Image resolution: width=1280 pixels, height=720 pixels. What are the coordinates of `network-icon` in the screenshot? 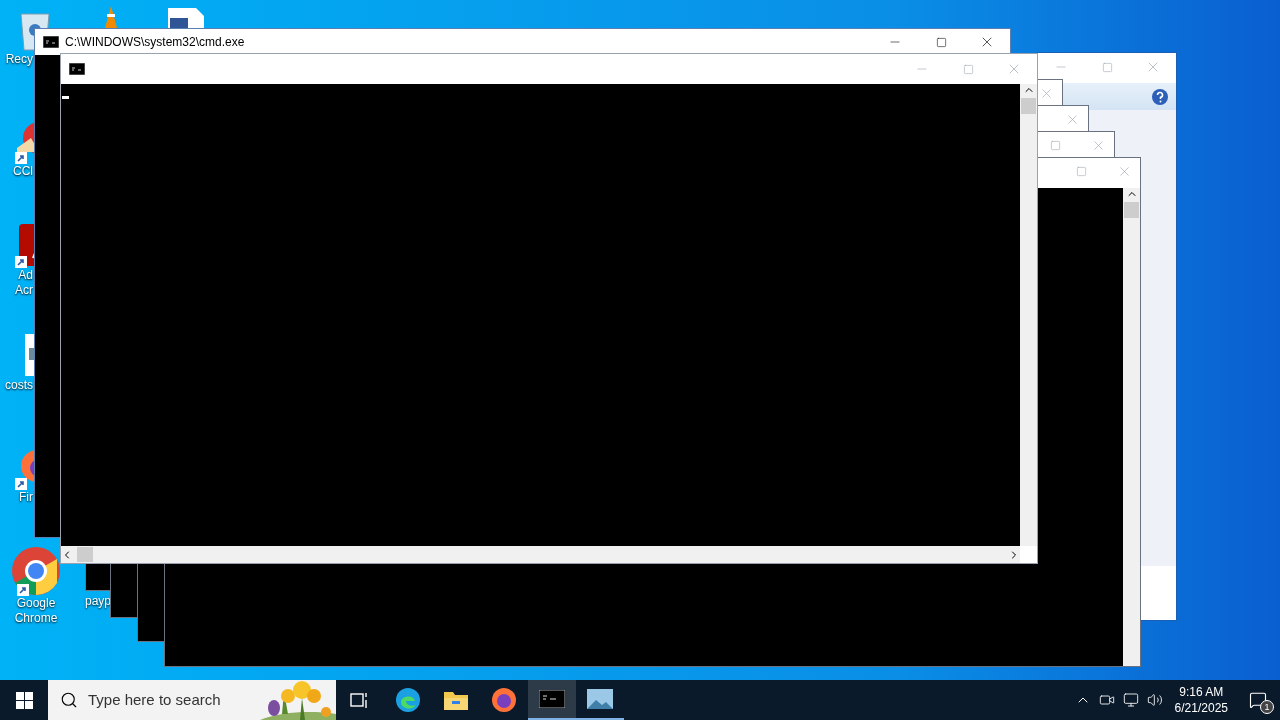 It's located at (1130, 700).